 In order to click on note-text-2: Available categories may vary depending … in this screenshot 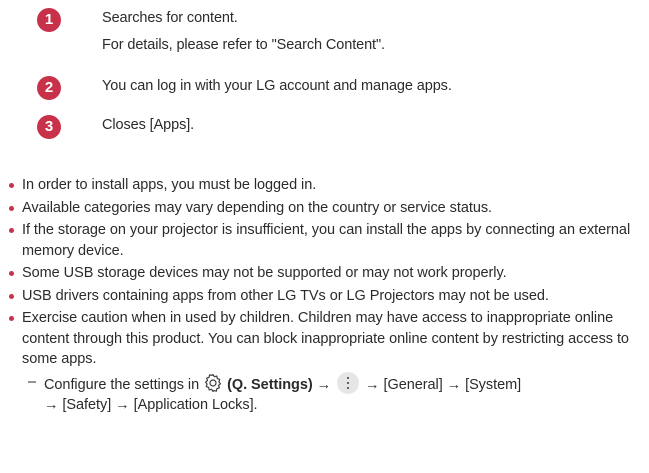, I will do `click(257, 207)`.